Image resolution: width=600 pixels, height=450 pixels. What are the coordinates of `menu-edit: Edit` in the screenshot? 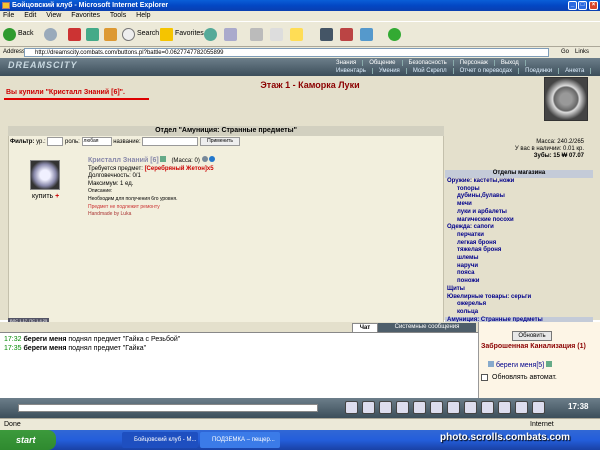 It's located at (30, 15).